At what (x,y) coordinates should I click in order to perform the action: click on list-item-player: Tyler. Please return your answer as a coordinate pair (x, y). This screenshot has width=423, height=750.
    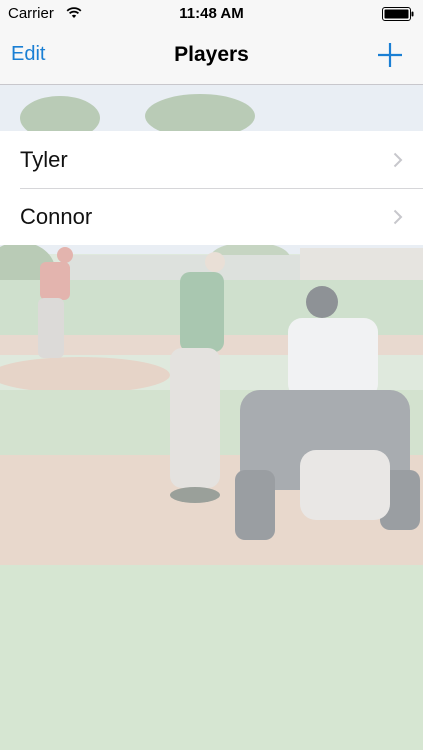
    Looking at the image, I should click on (211, 159).